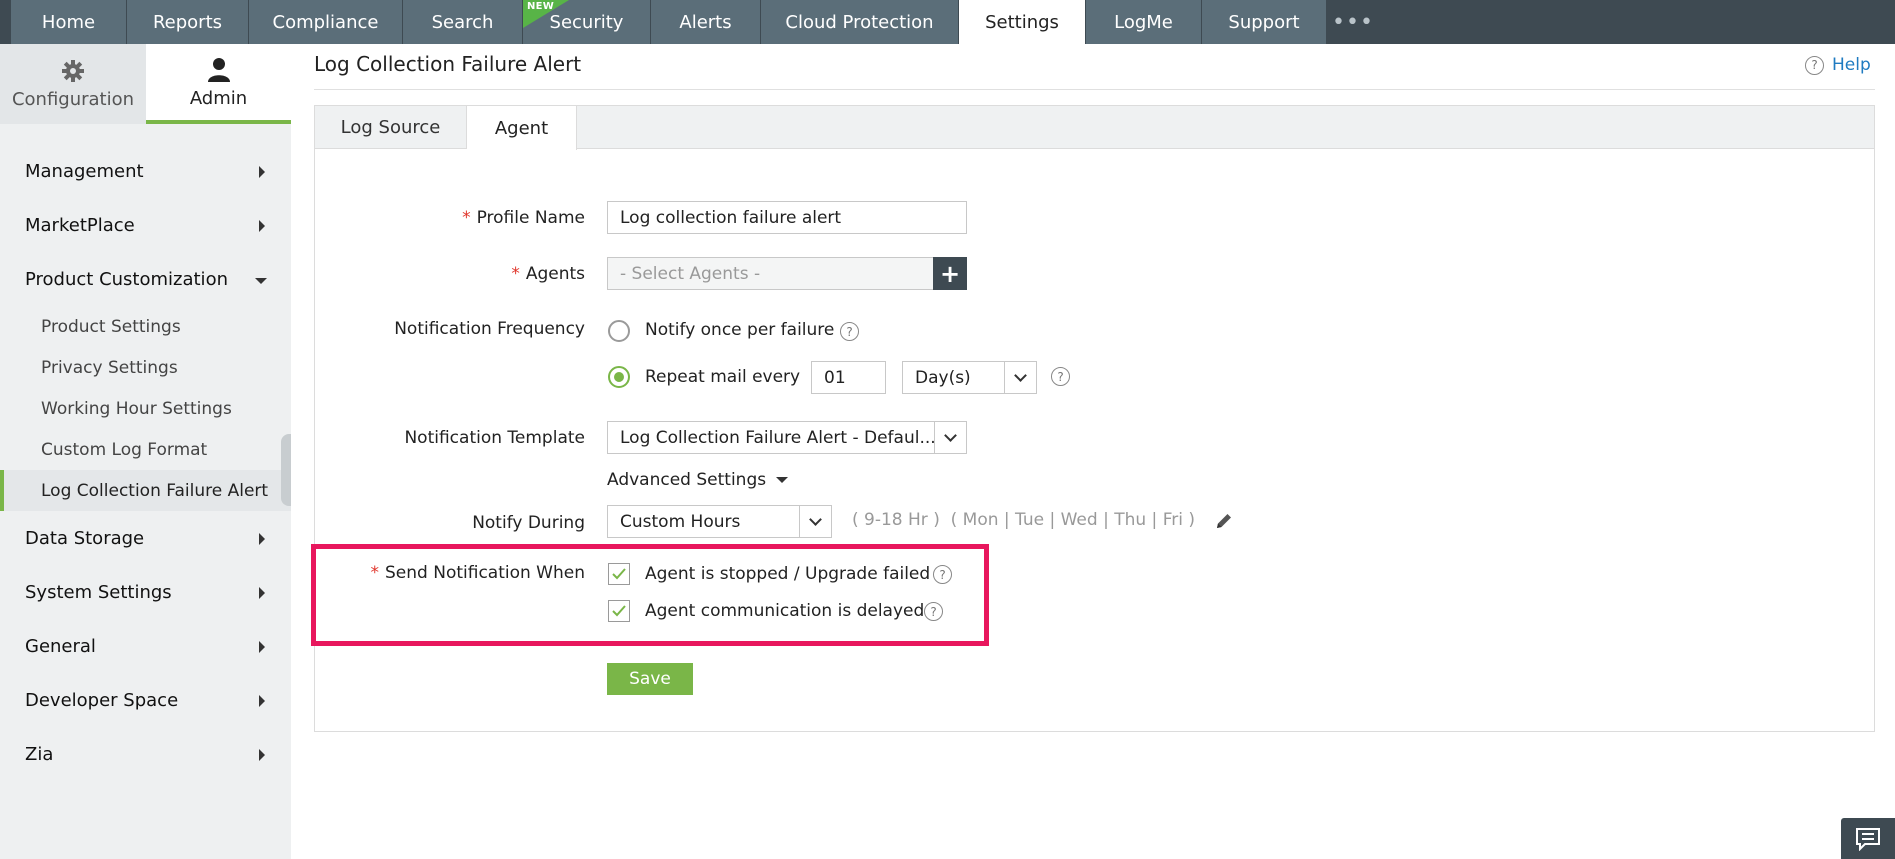 The image size is (1895, 859). I want to click on sidebar-tab-admin: Admin, so click(218, 84).